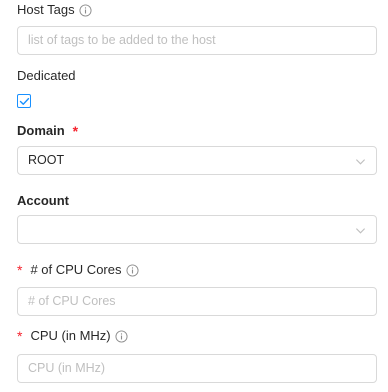 The width and height of the screenshot is (388, 392). Describe the element at coordinates (122, 40) in the screenshot. I see `host-tags-placeholder: list of tags to be added to the host` at that location.